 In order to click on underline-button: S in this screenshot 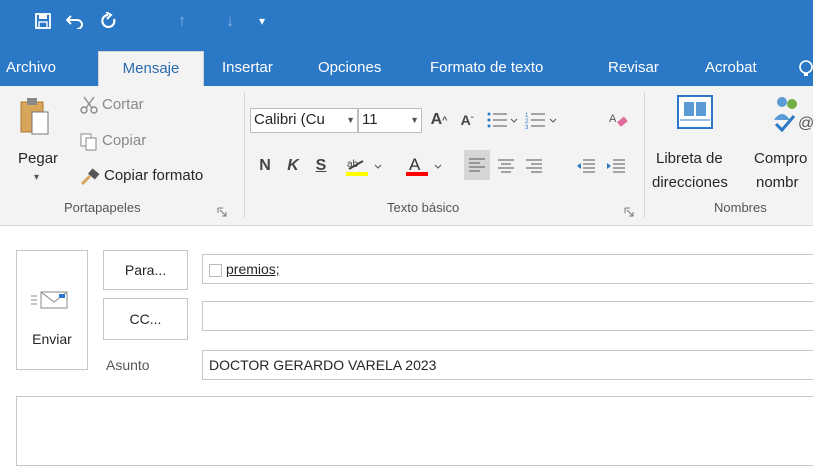, I will do `click(321, 166)`.